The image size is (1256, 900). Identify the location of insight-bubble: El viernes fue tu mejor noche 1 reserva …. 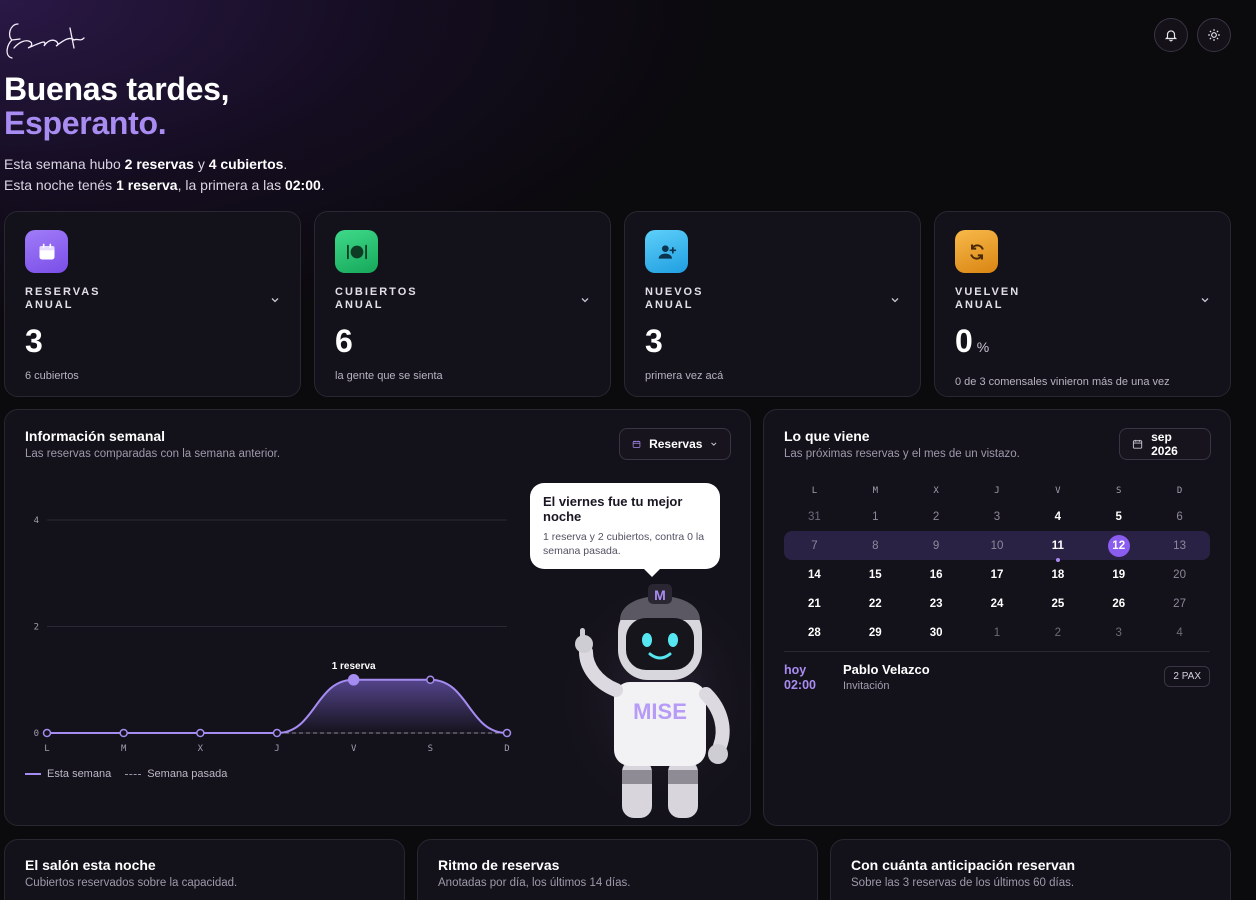
(625, 530).